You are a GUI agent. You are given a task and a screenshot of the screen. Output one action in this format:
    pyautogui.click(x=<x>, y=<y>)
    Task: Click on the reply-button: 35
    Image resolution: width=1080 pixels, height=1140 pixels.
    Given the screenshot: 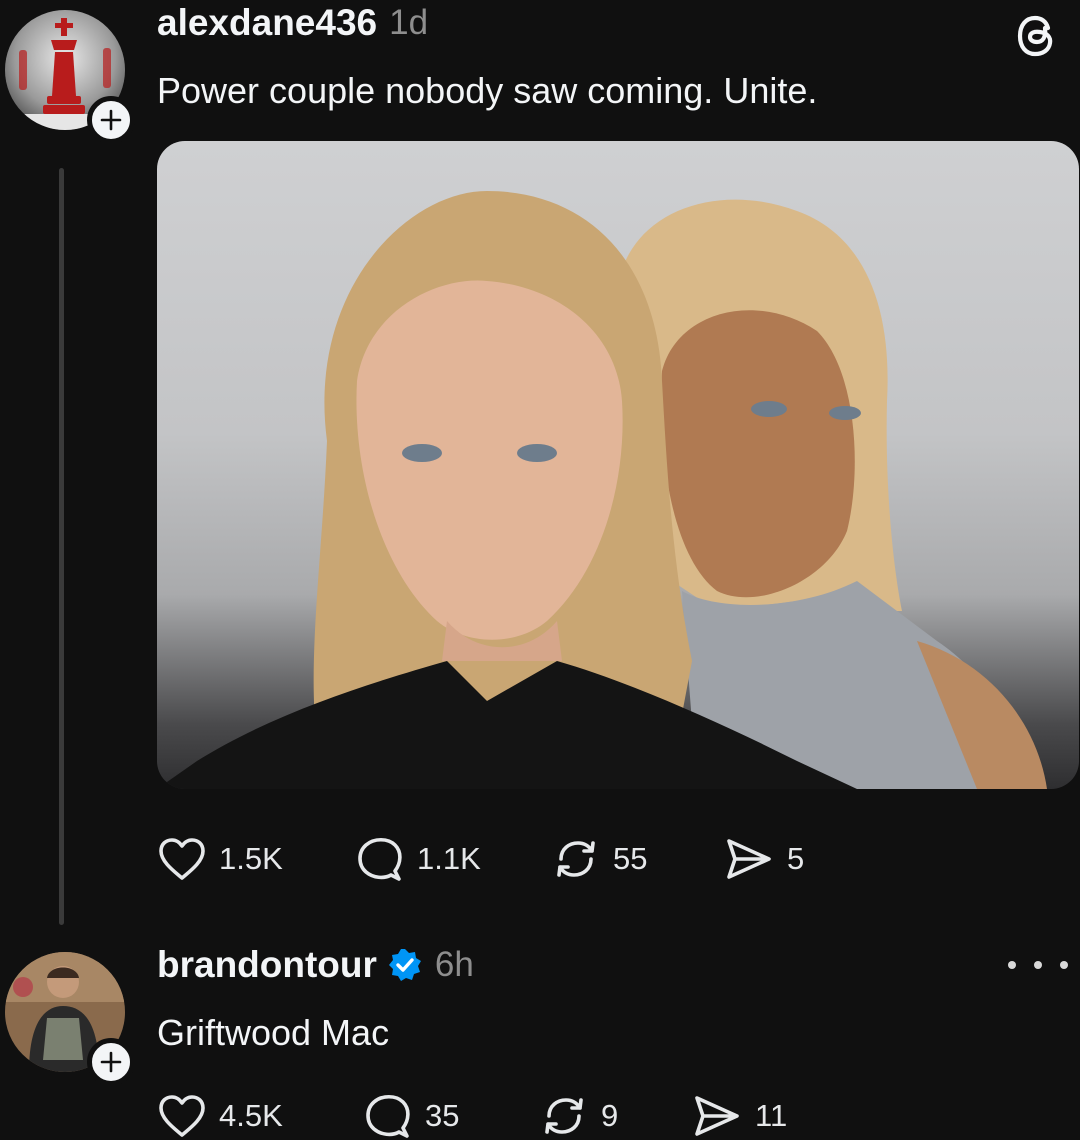 What is the action you would take?
    pyautogui.click(x=451, y=1116)
    